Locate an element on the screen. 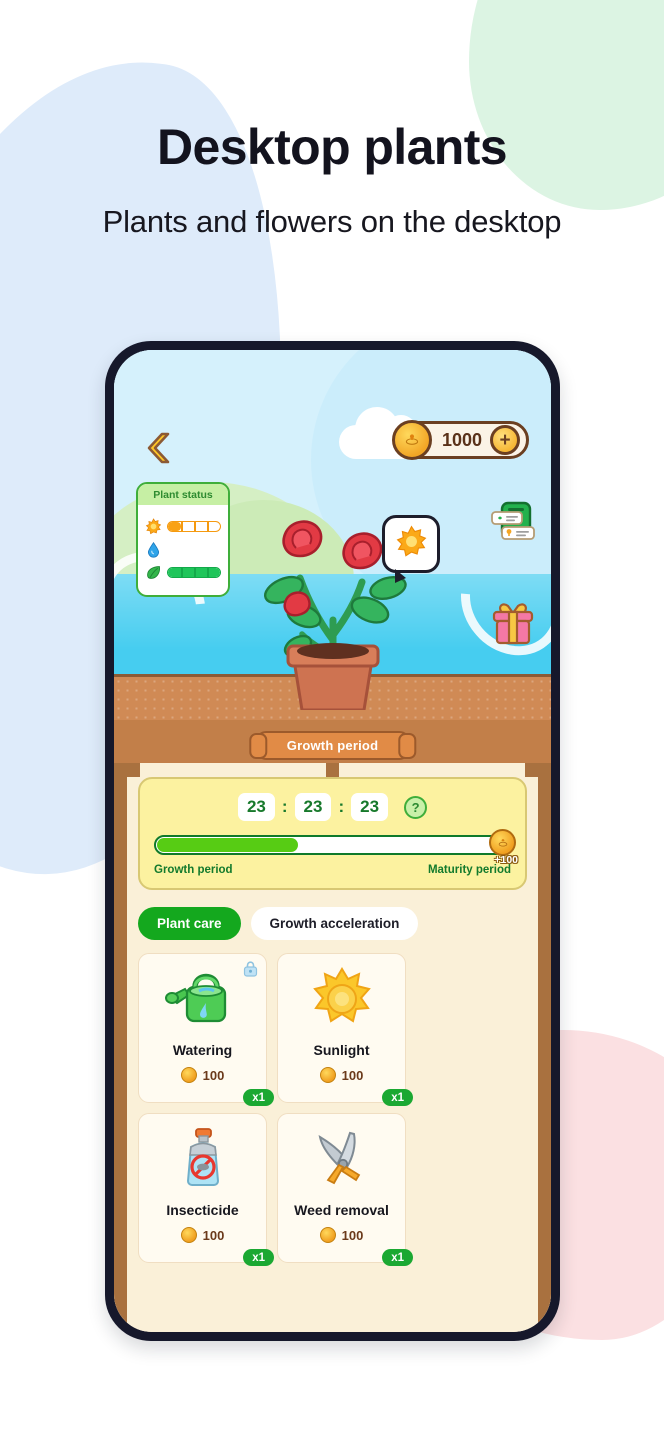 The image size is (664, 1440). progress-start-label: Growth period is located at coordinates (193, 870).